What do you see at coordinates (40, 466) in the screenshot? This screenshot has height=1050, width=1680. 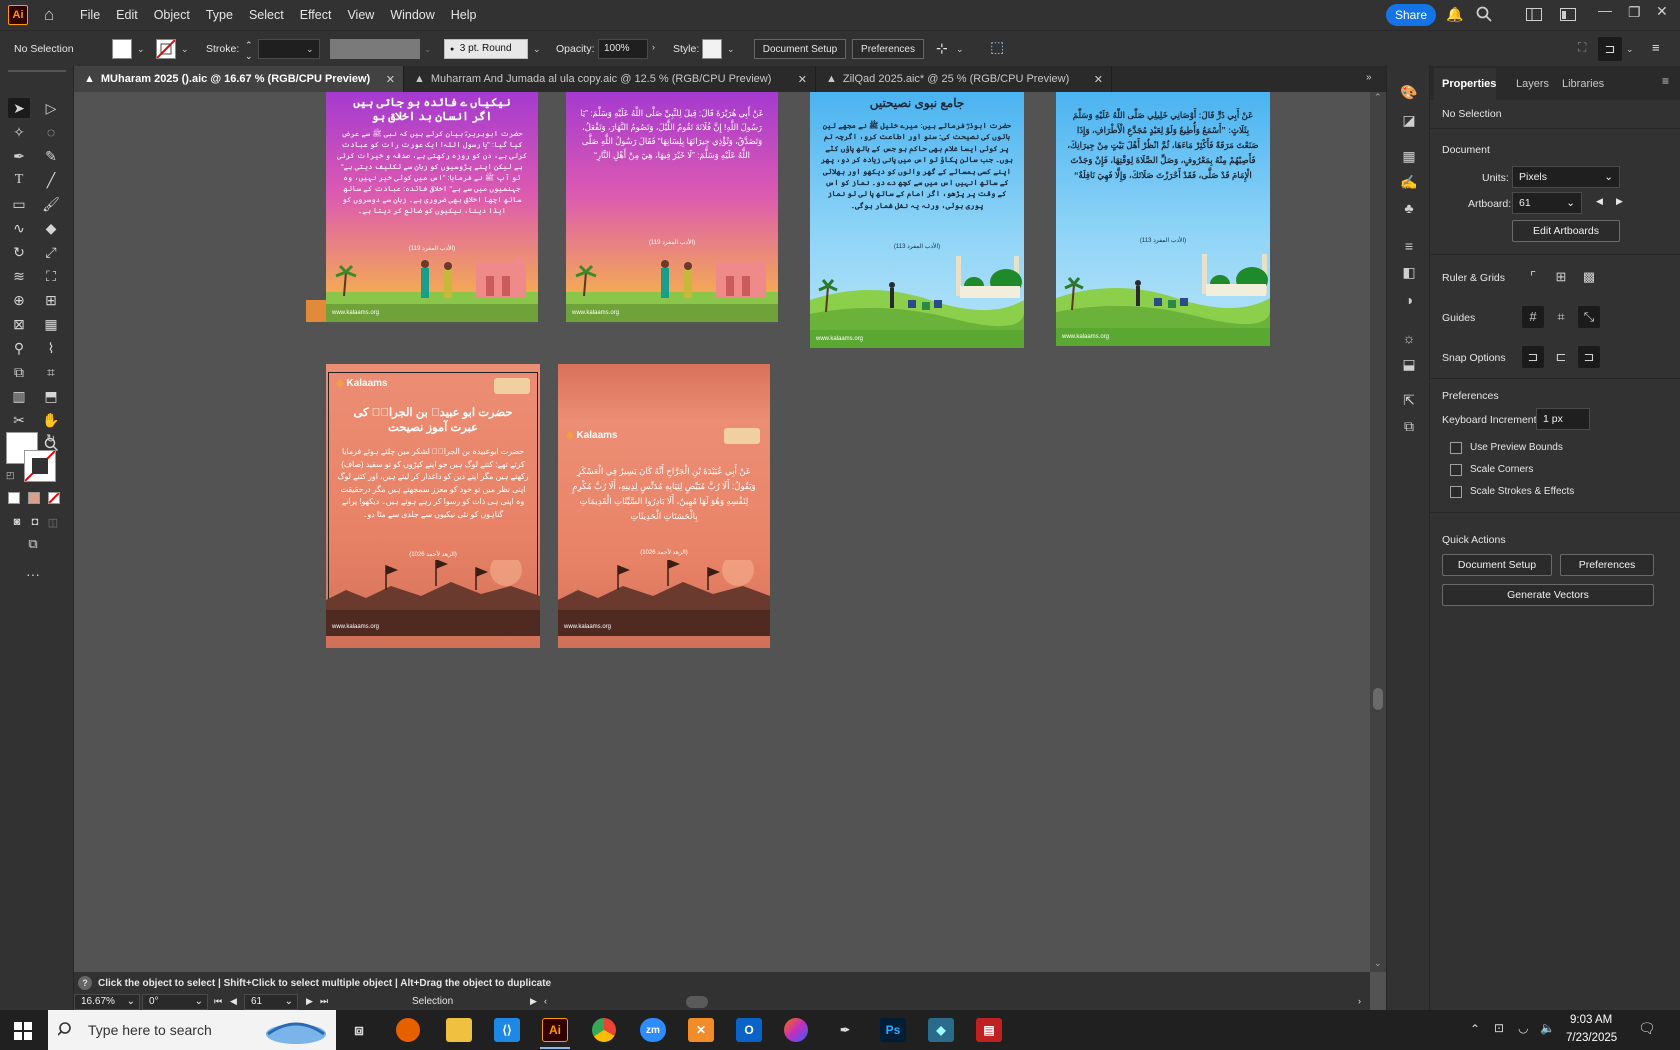 I see `stroke-color-swatch` at bounding box center [40, 466].